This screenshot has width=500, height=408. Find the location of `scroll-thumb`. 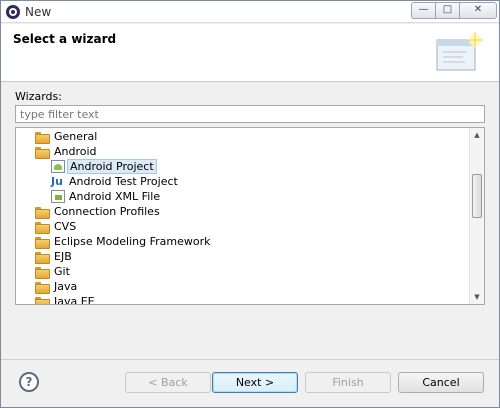

scroll-thumb is located at coordinates (477, 196).